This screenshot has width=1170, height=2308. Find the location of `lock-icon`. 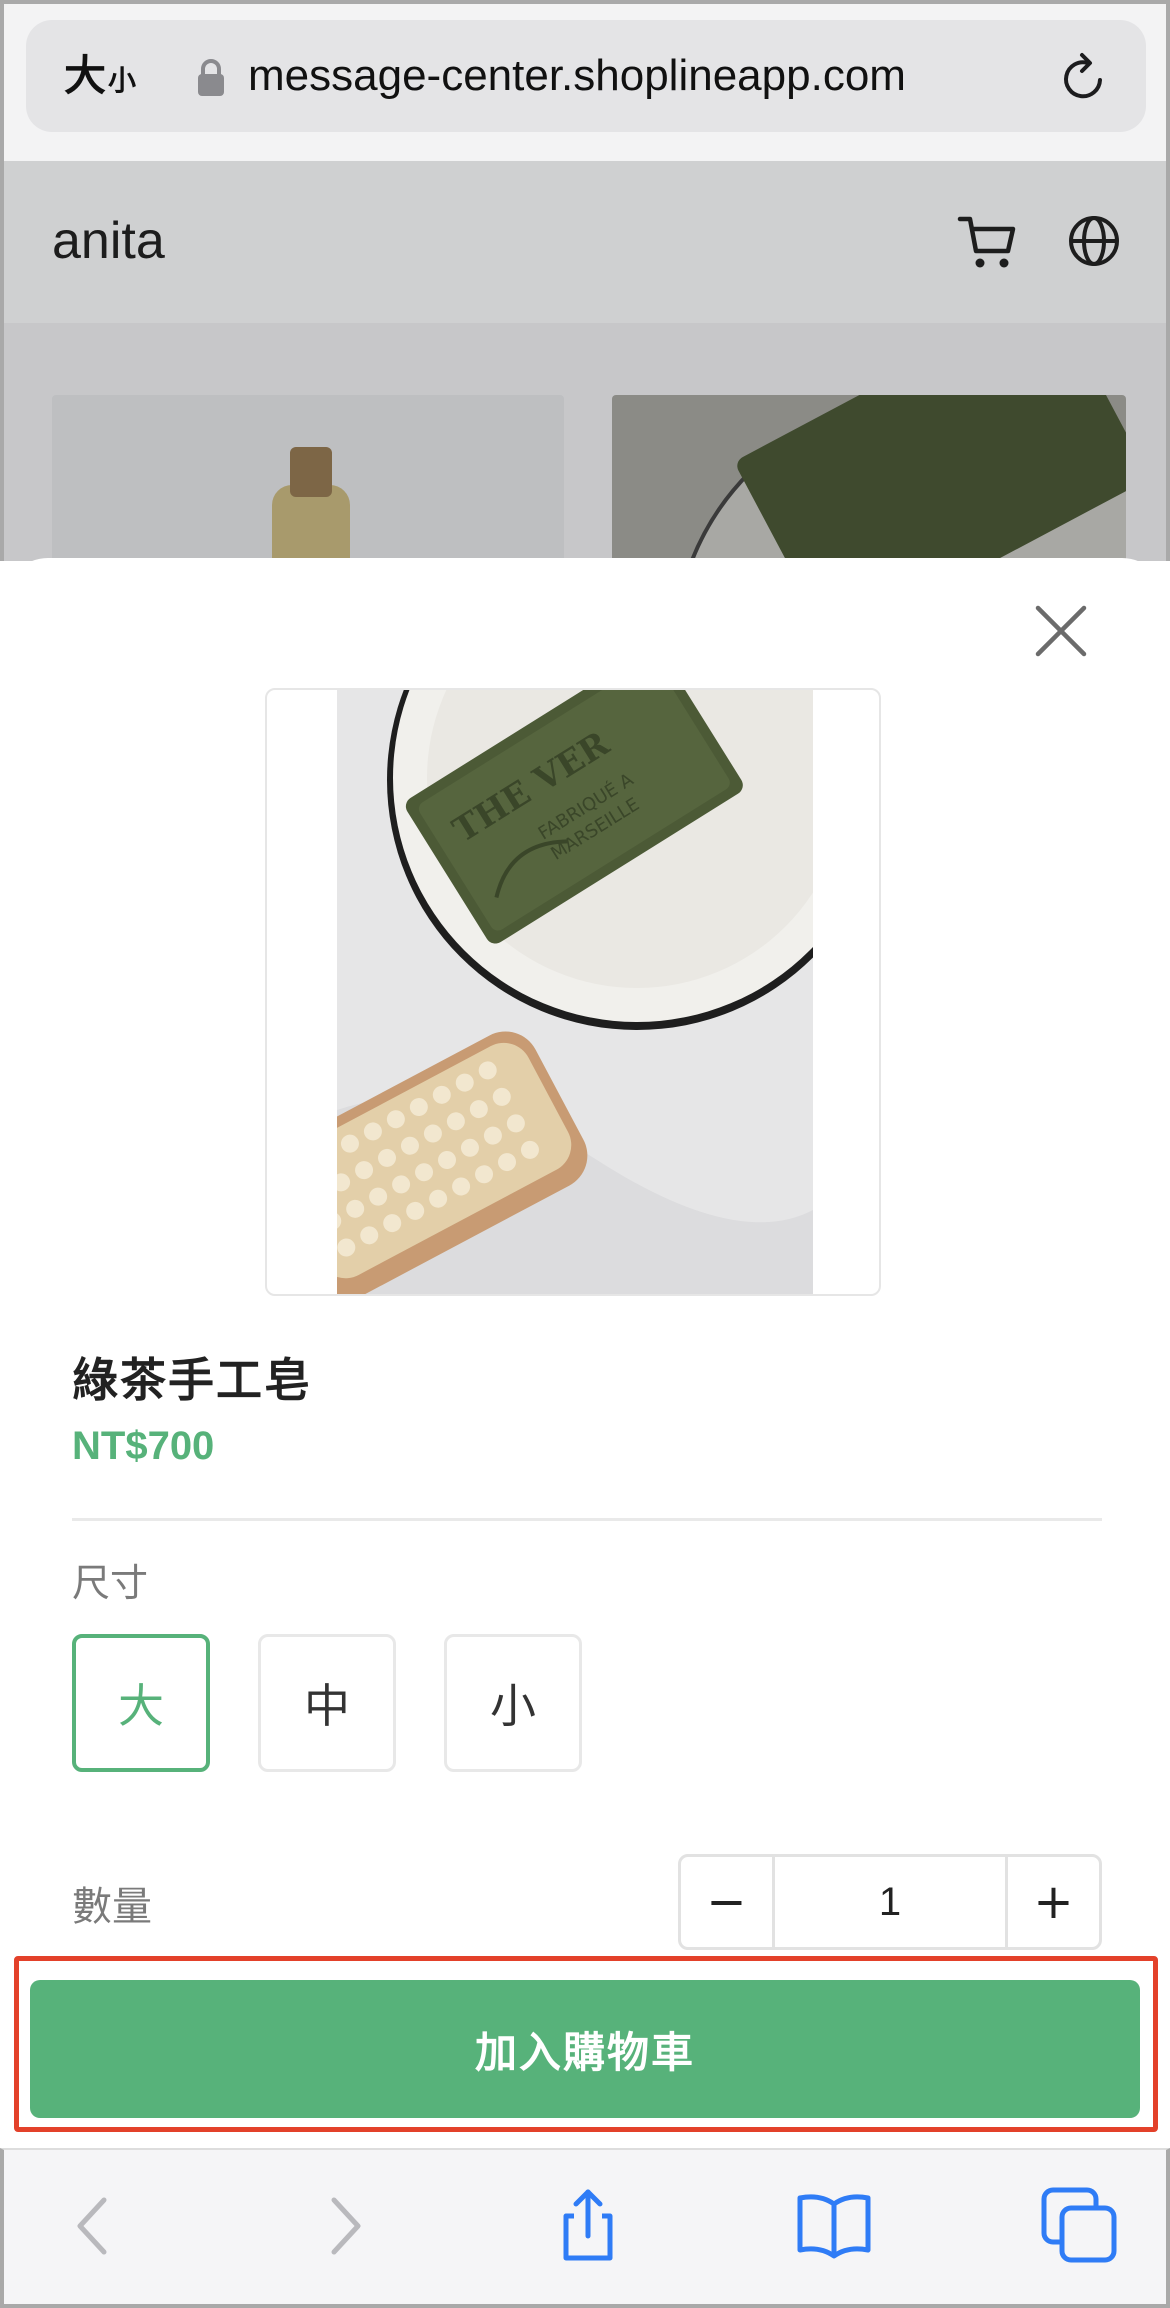

lock-icon is located at coordinates (211, 77).